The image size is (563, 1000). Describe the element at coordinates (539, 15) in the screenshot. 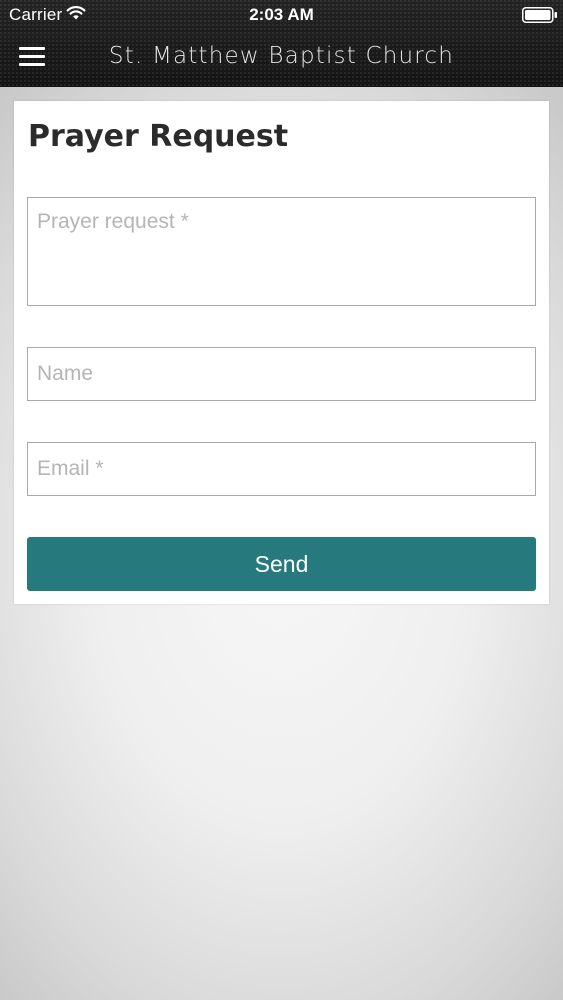

I see `battery-icon` at that location.